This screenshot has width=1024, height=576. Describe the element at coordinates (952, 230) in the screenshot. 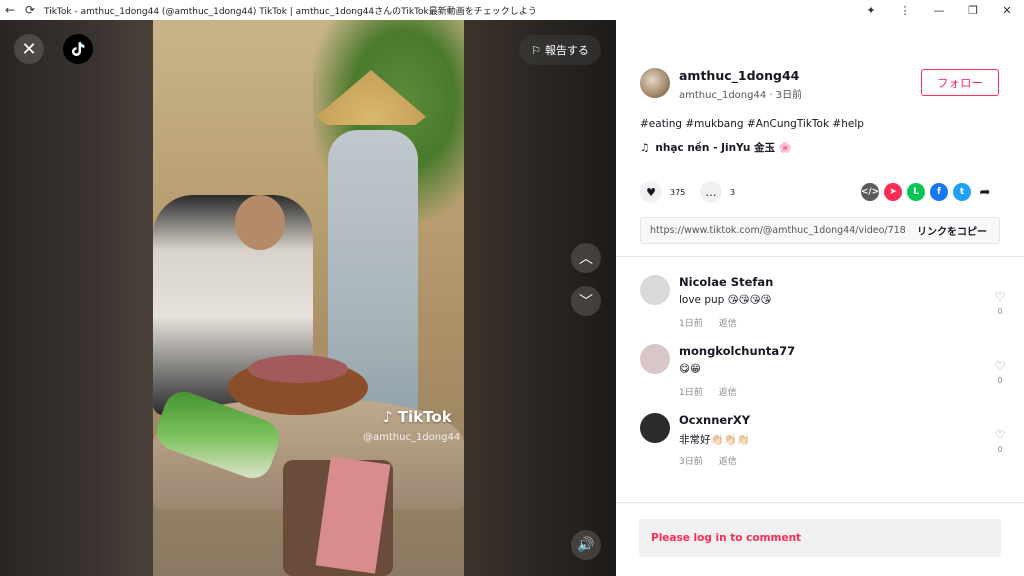

I see `copy-link-button: リンクをコピー` at that location.